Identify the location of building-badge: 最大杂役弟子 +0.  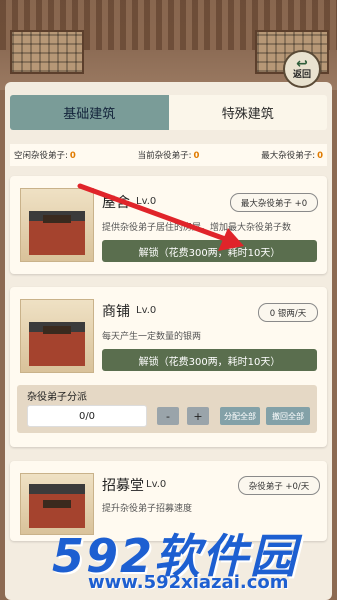
(274, 202).